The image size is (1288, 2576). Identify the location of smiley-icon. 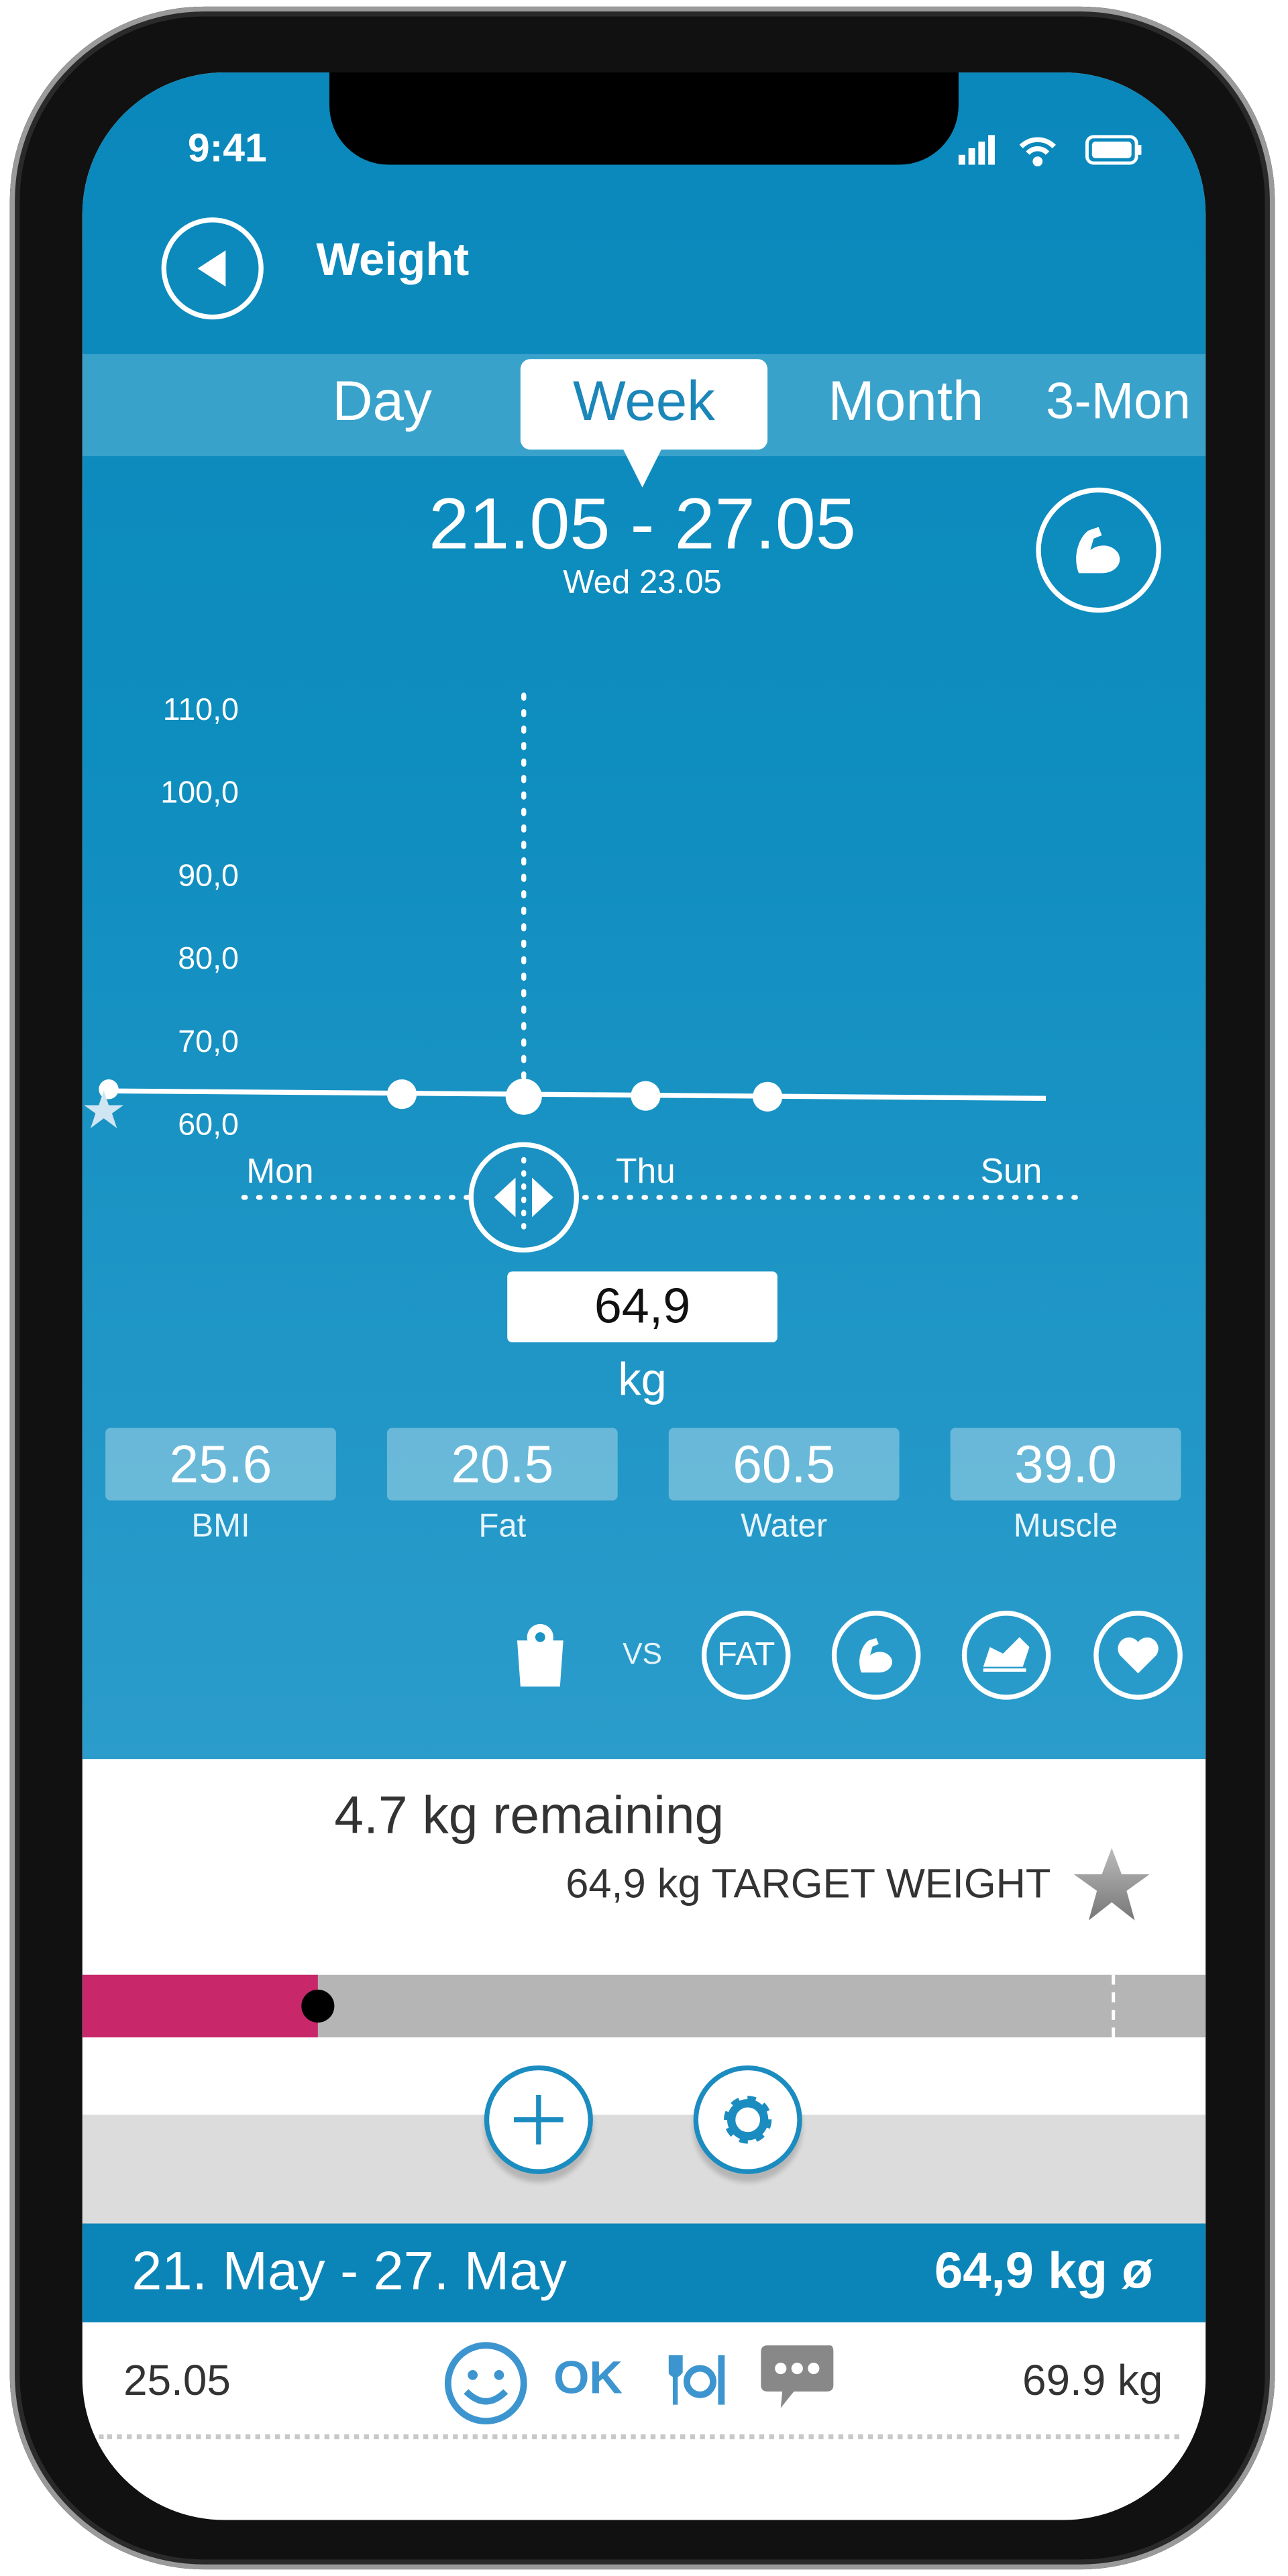
(485, 2383).